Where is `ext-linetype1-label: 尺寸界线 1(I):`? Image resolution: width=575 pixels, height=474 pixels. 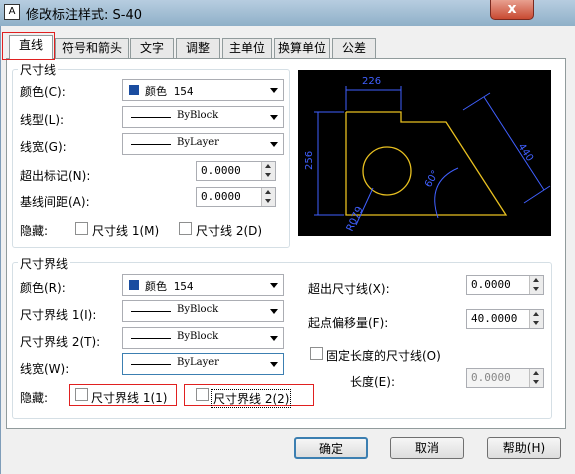 ext-linetype1-label: 尺寸界线 1(I): is located at coordinates (58, 315).